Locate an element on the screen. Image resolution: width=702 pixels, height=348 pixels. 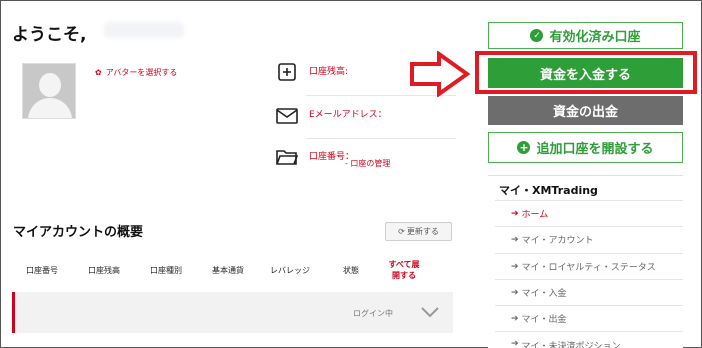
side-menu-item-loyalty: ➔ マイ・ロイヤルティ・ステータス is located at coordinates (589, 266).